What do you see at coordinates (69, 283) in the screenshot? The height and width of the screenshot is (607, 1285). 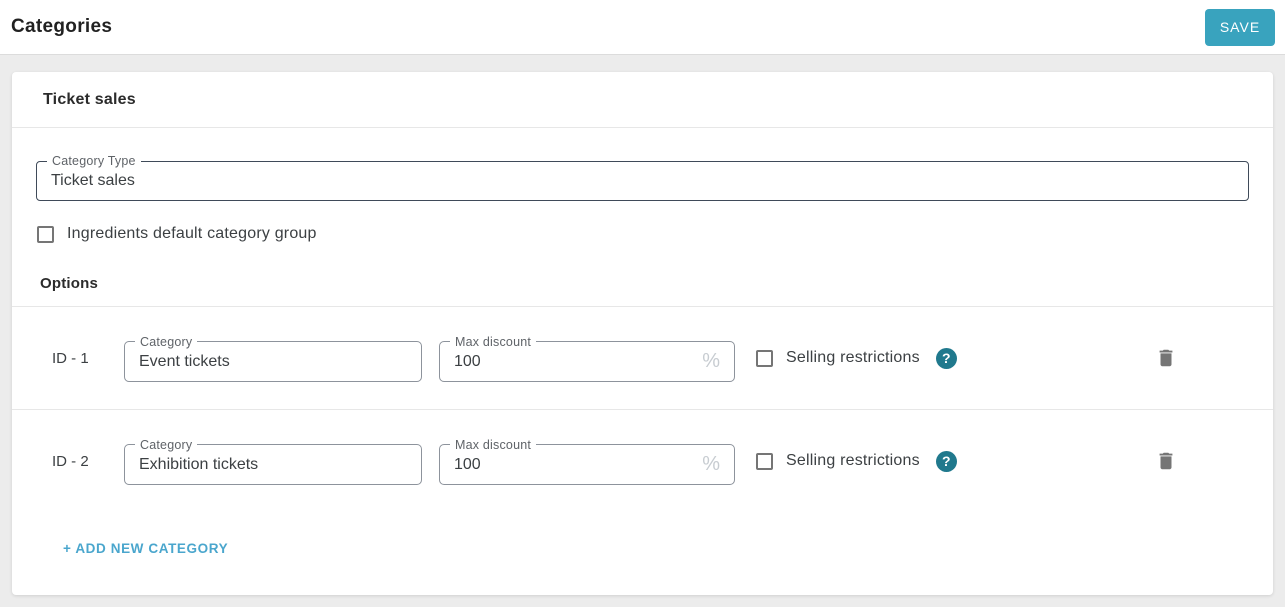 I see `options-heading: Options` at bounding box center [69, 283].